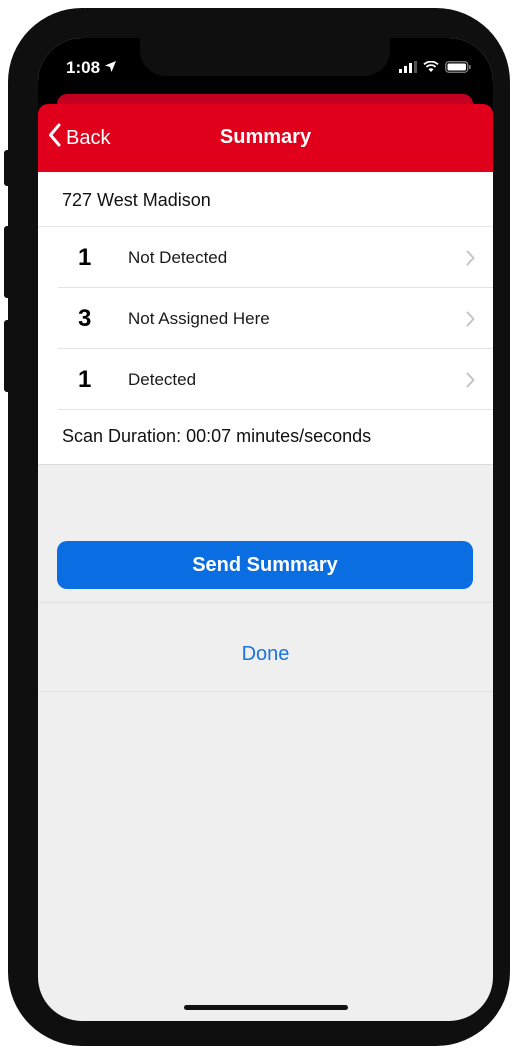  What do you see at coordinates (199, 318) in the screenshot?
I see `row-label: Not Assigned Here` at bounding box center [199, 318].